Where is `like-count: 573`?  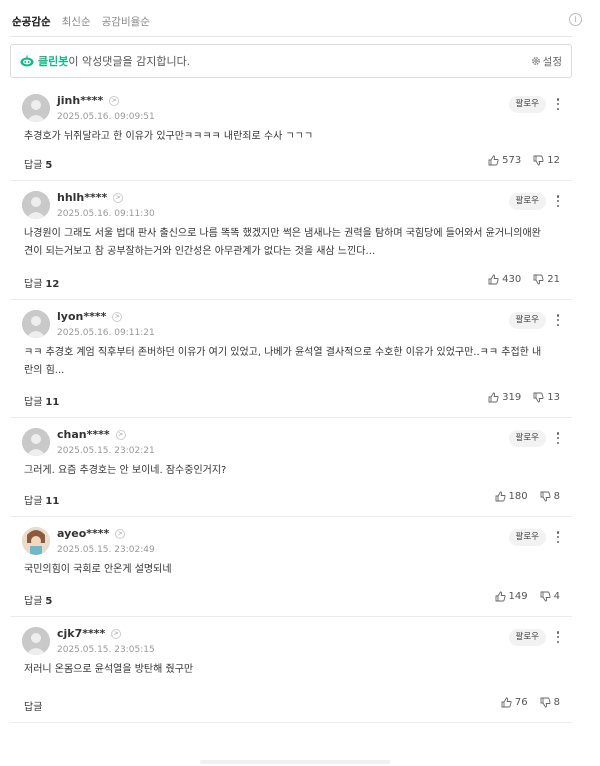
like-count: 573 is located at coordinates (512, 160).